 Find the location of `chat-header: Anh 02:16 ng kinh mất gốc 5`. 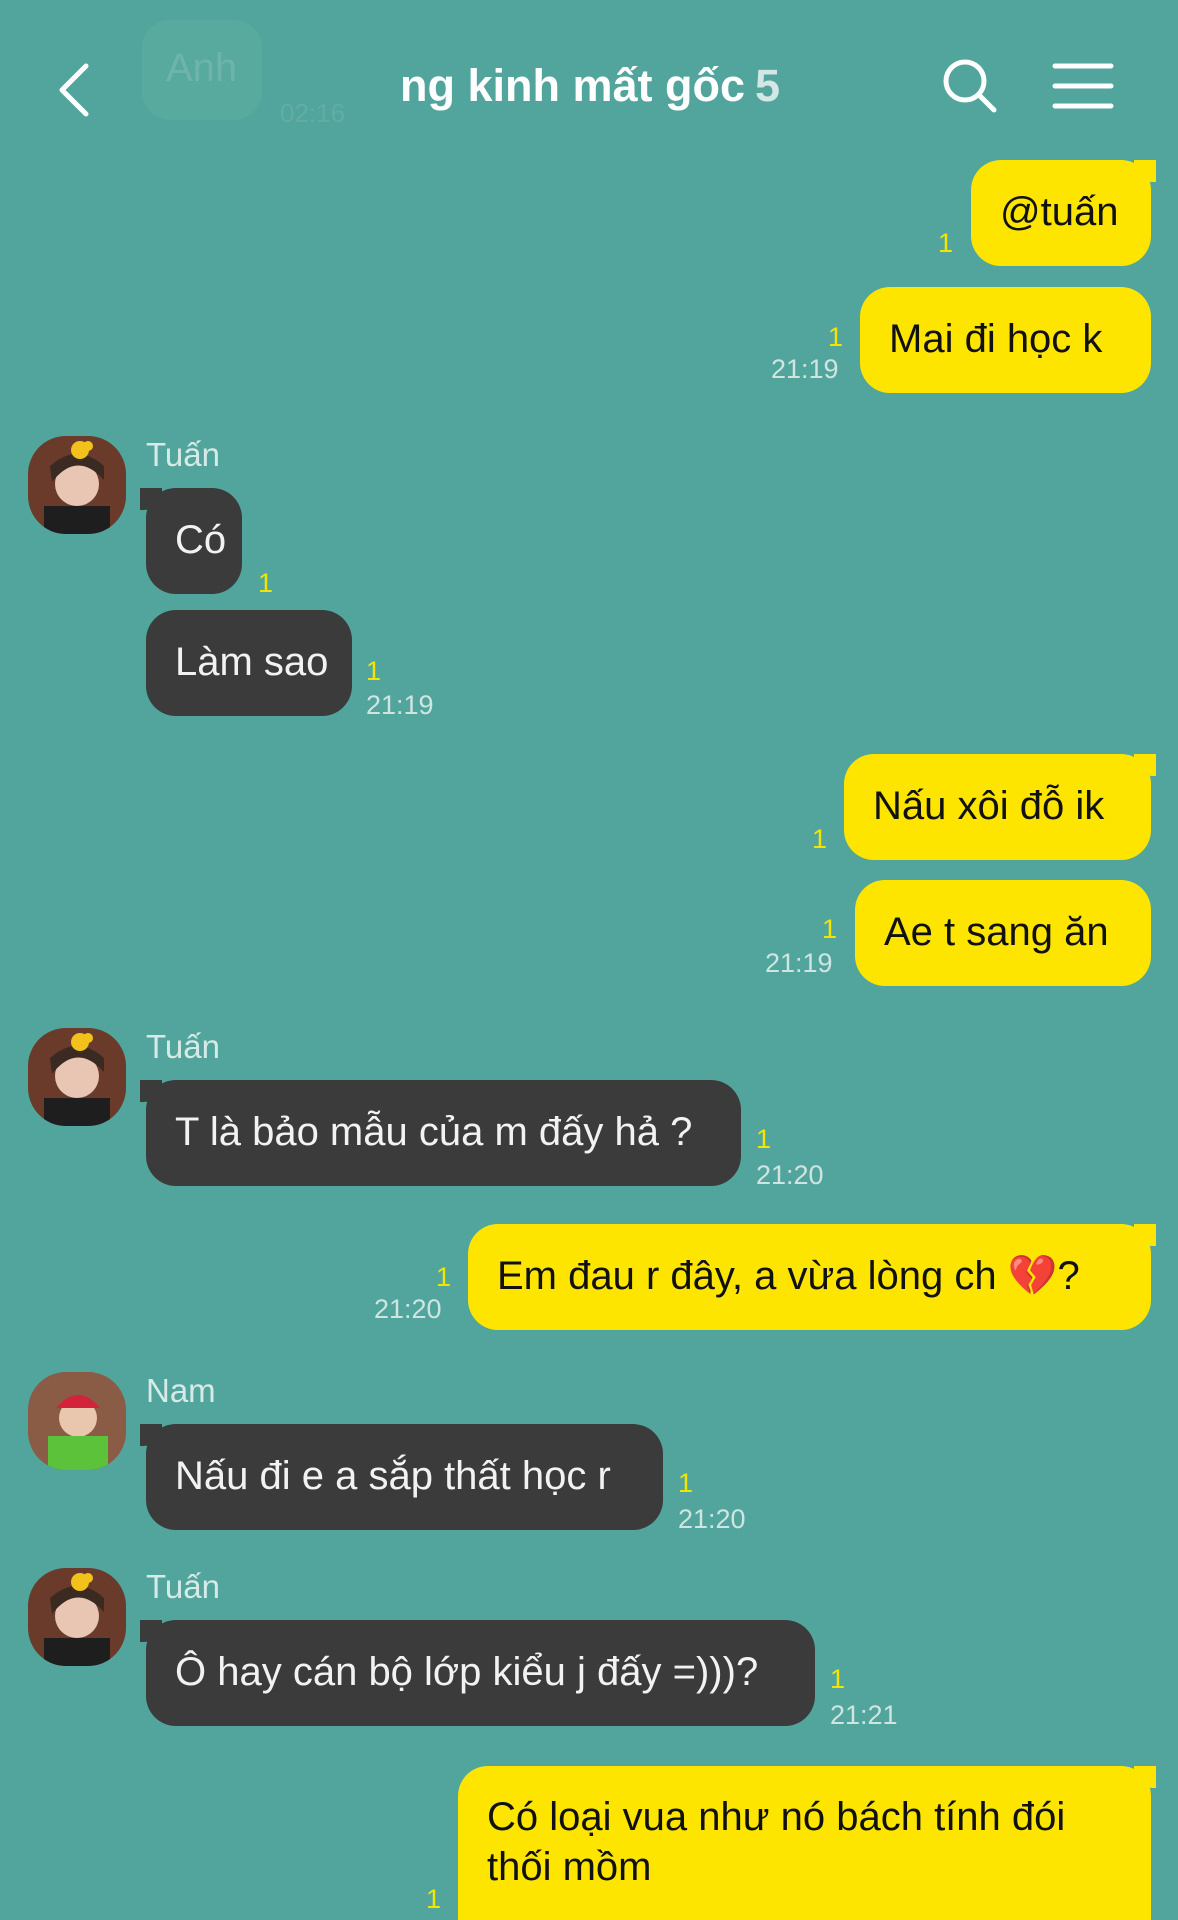

chat-header: Anh 02:16 ng kinh mất gốc 5 is located at coordinates (589, 80).